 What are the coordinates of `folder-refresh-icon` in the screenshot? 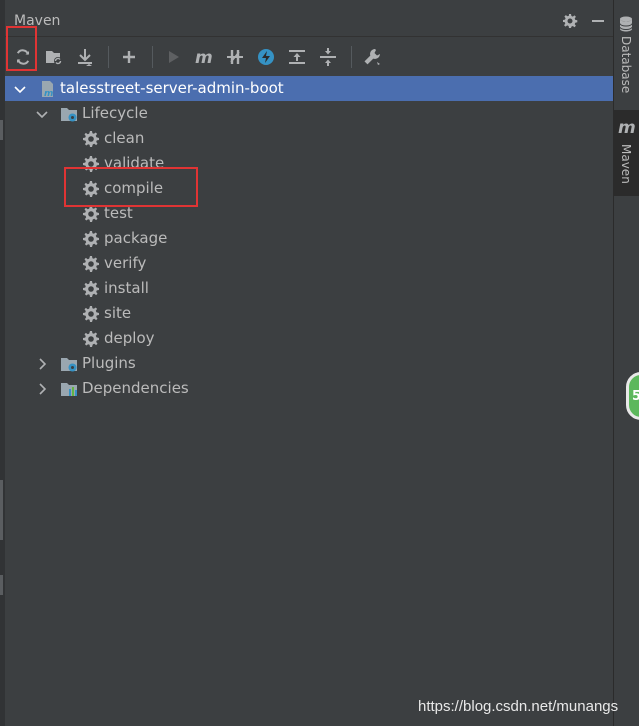 It's located at (54, 58).